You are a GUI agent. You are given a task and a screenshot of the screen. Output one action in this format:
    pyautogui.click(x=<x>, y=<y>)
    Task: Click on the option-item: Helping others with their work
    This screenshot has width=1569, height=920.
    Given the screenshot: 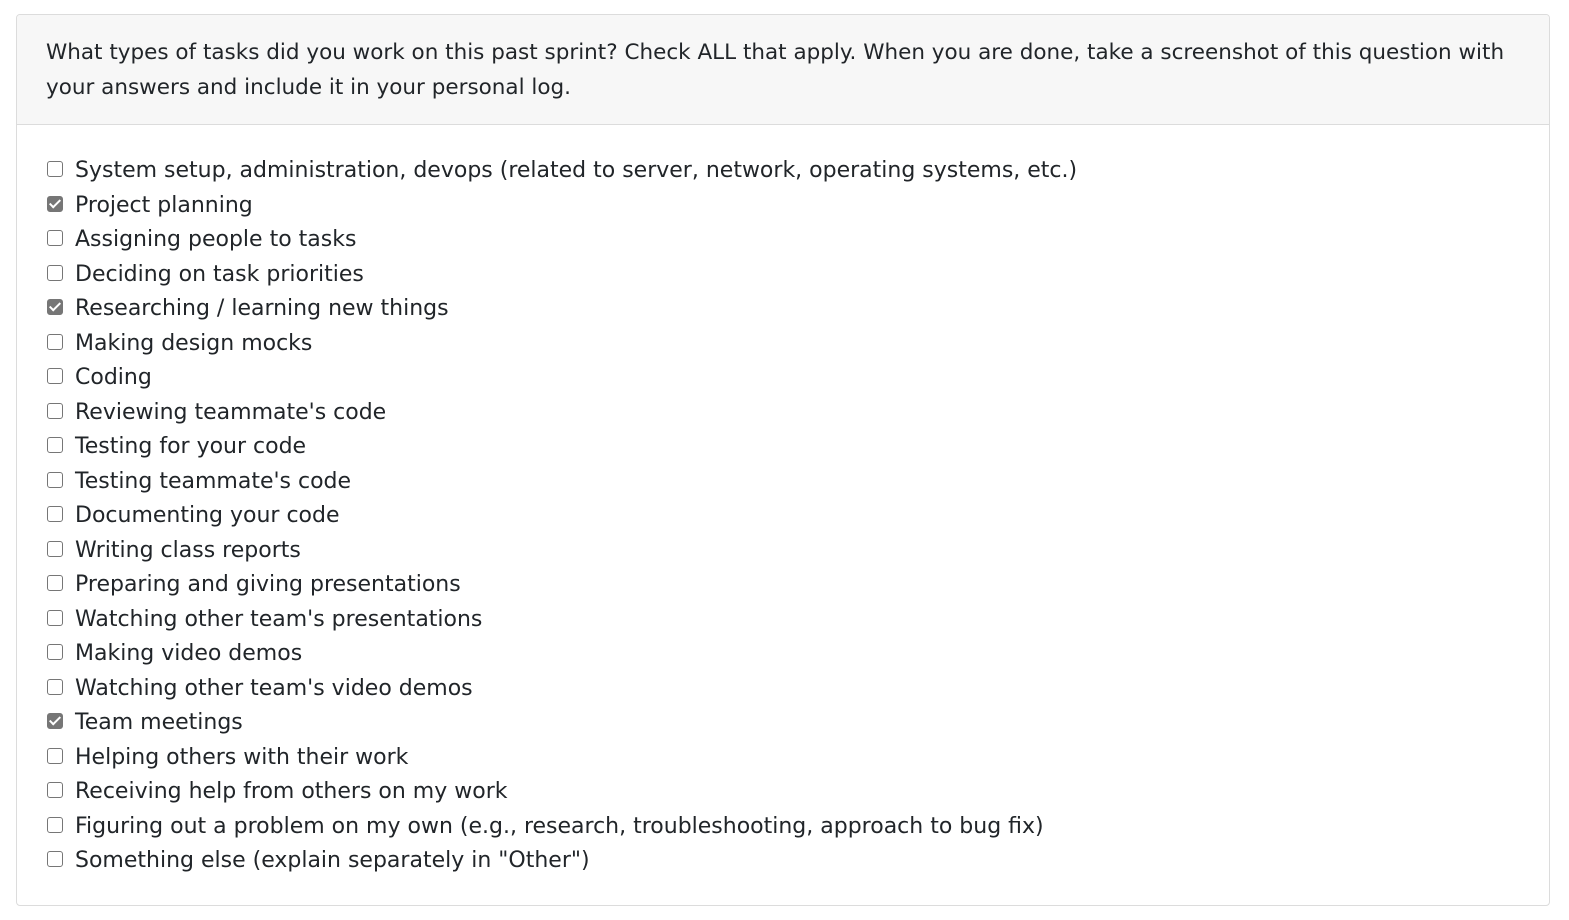 What is the action you would take?
    pyautogui.click(x=561, y=758)
    